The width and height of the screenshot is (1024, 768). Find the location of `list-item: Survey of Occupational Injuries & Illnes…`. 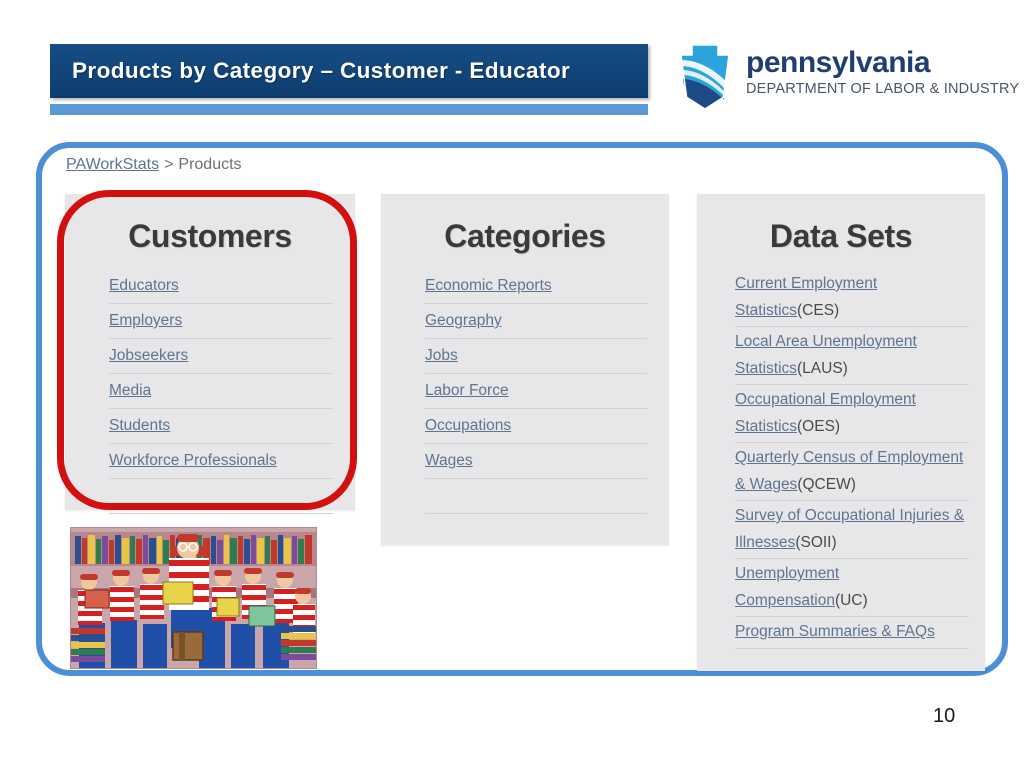

list-item: Survey of Occupational Injuries & Illnes… is located at coordinates (852, 530).